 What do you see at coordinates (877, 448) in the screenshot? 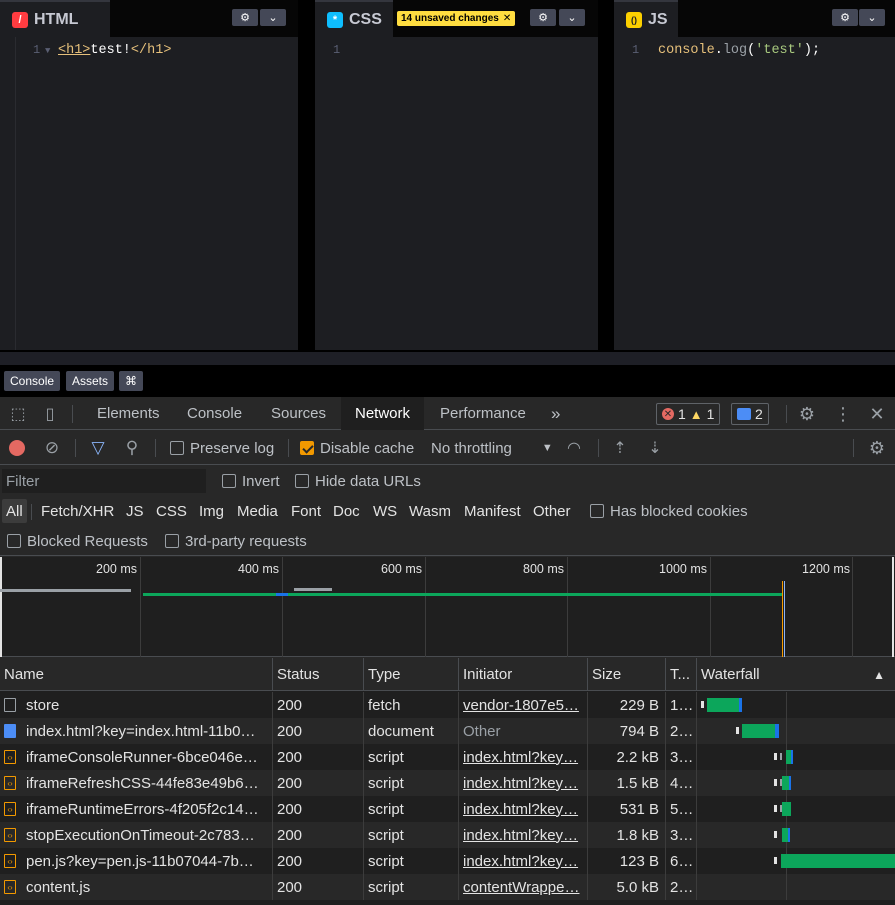
I see `network-settings-gear-icon: ⚙` at bounding box center [877, 448].